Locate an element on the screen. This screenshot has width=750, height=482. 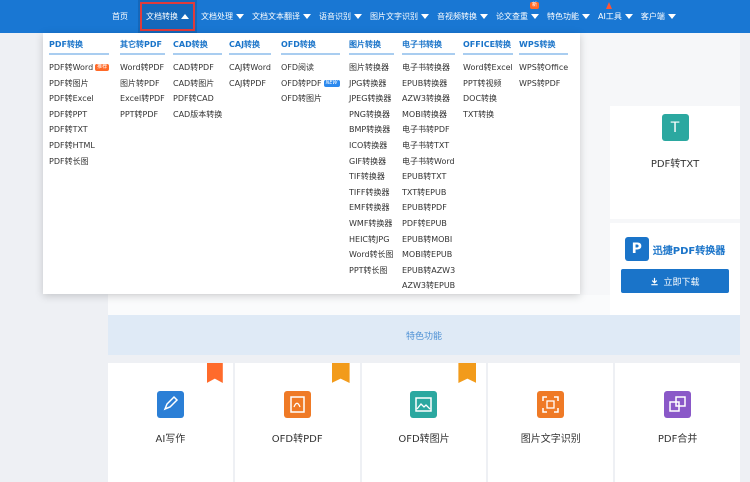
nav-item-5: 图片文字识别 is located at coordinates (399, 16).